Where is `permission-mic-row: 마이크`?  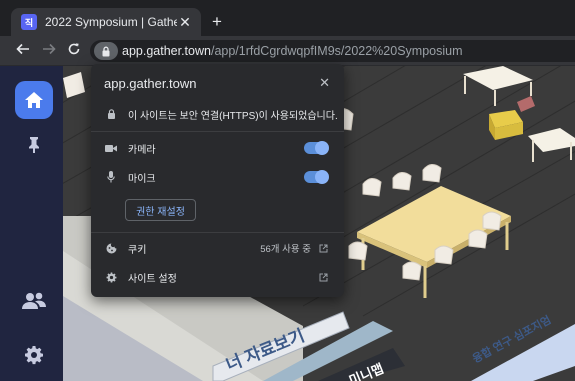
permission-mic-row: 마이크 is located at coordinates (217, 177).